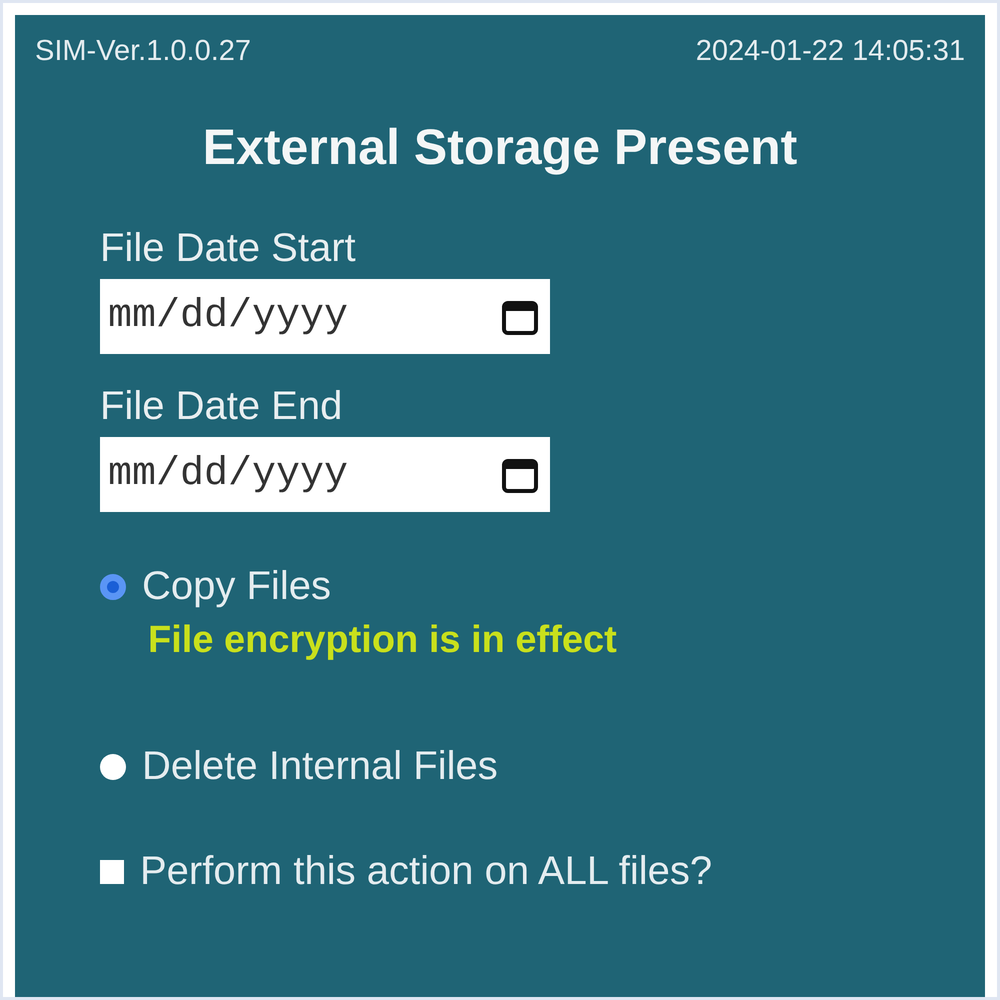 This screenshot has width=1000, height=1000. What do you see at coordinates (143, 51) in the screenshot?
I see `version-text: SIM-Ver.1.0.0.27` at bounding box center [143, 51].